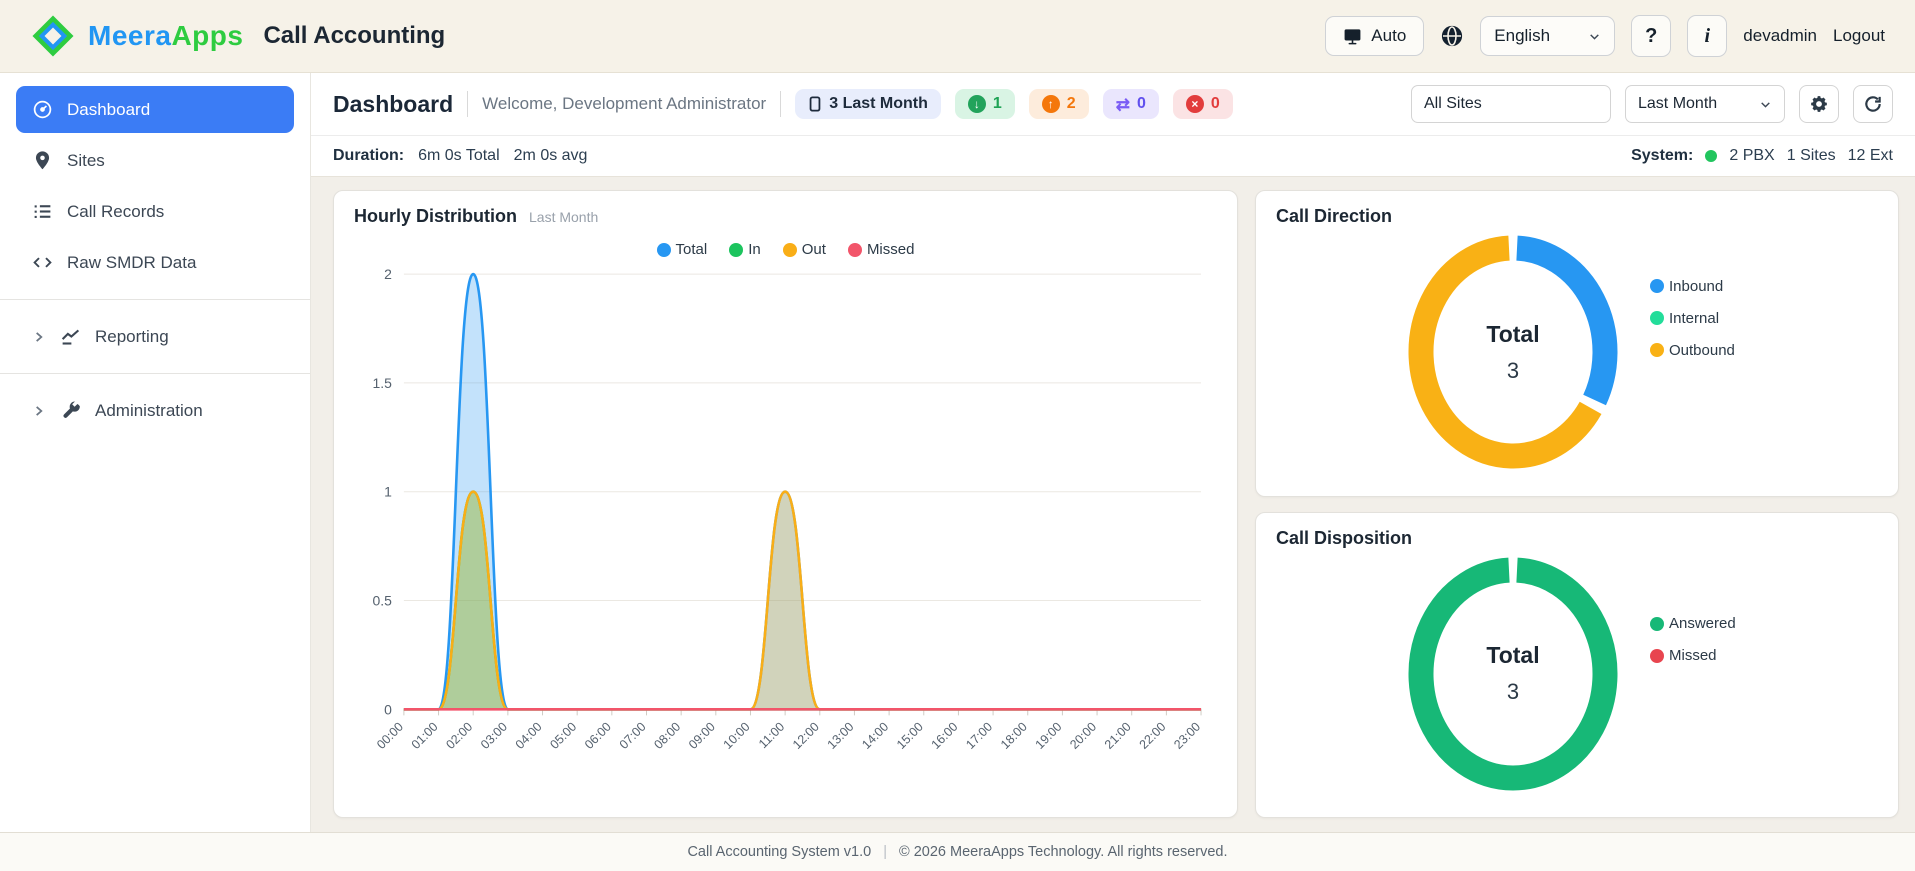 The width and height of the screenshot is (1915, 871). What do you see at coordinates (354, 35) in the screenshot?
I see `app-title: Call Accounting` at bounding box center [354, 35].